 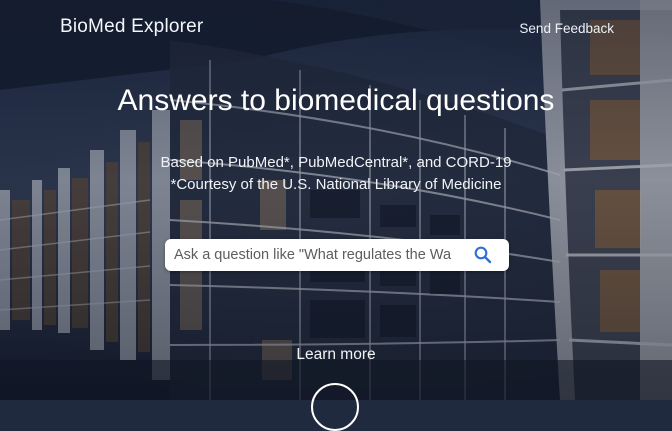 I want to click on learn-more-link: Learn more, so click(x=336, y=355).